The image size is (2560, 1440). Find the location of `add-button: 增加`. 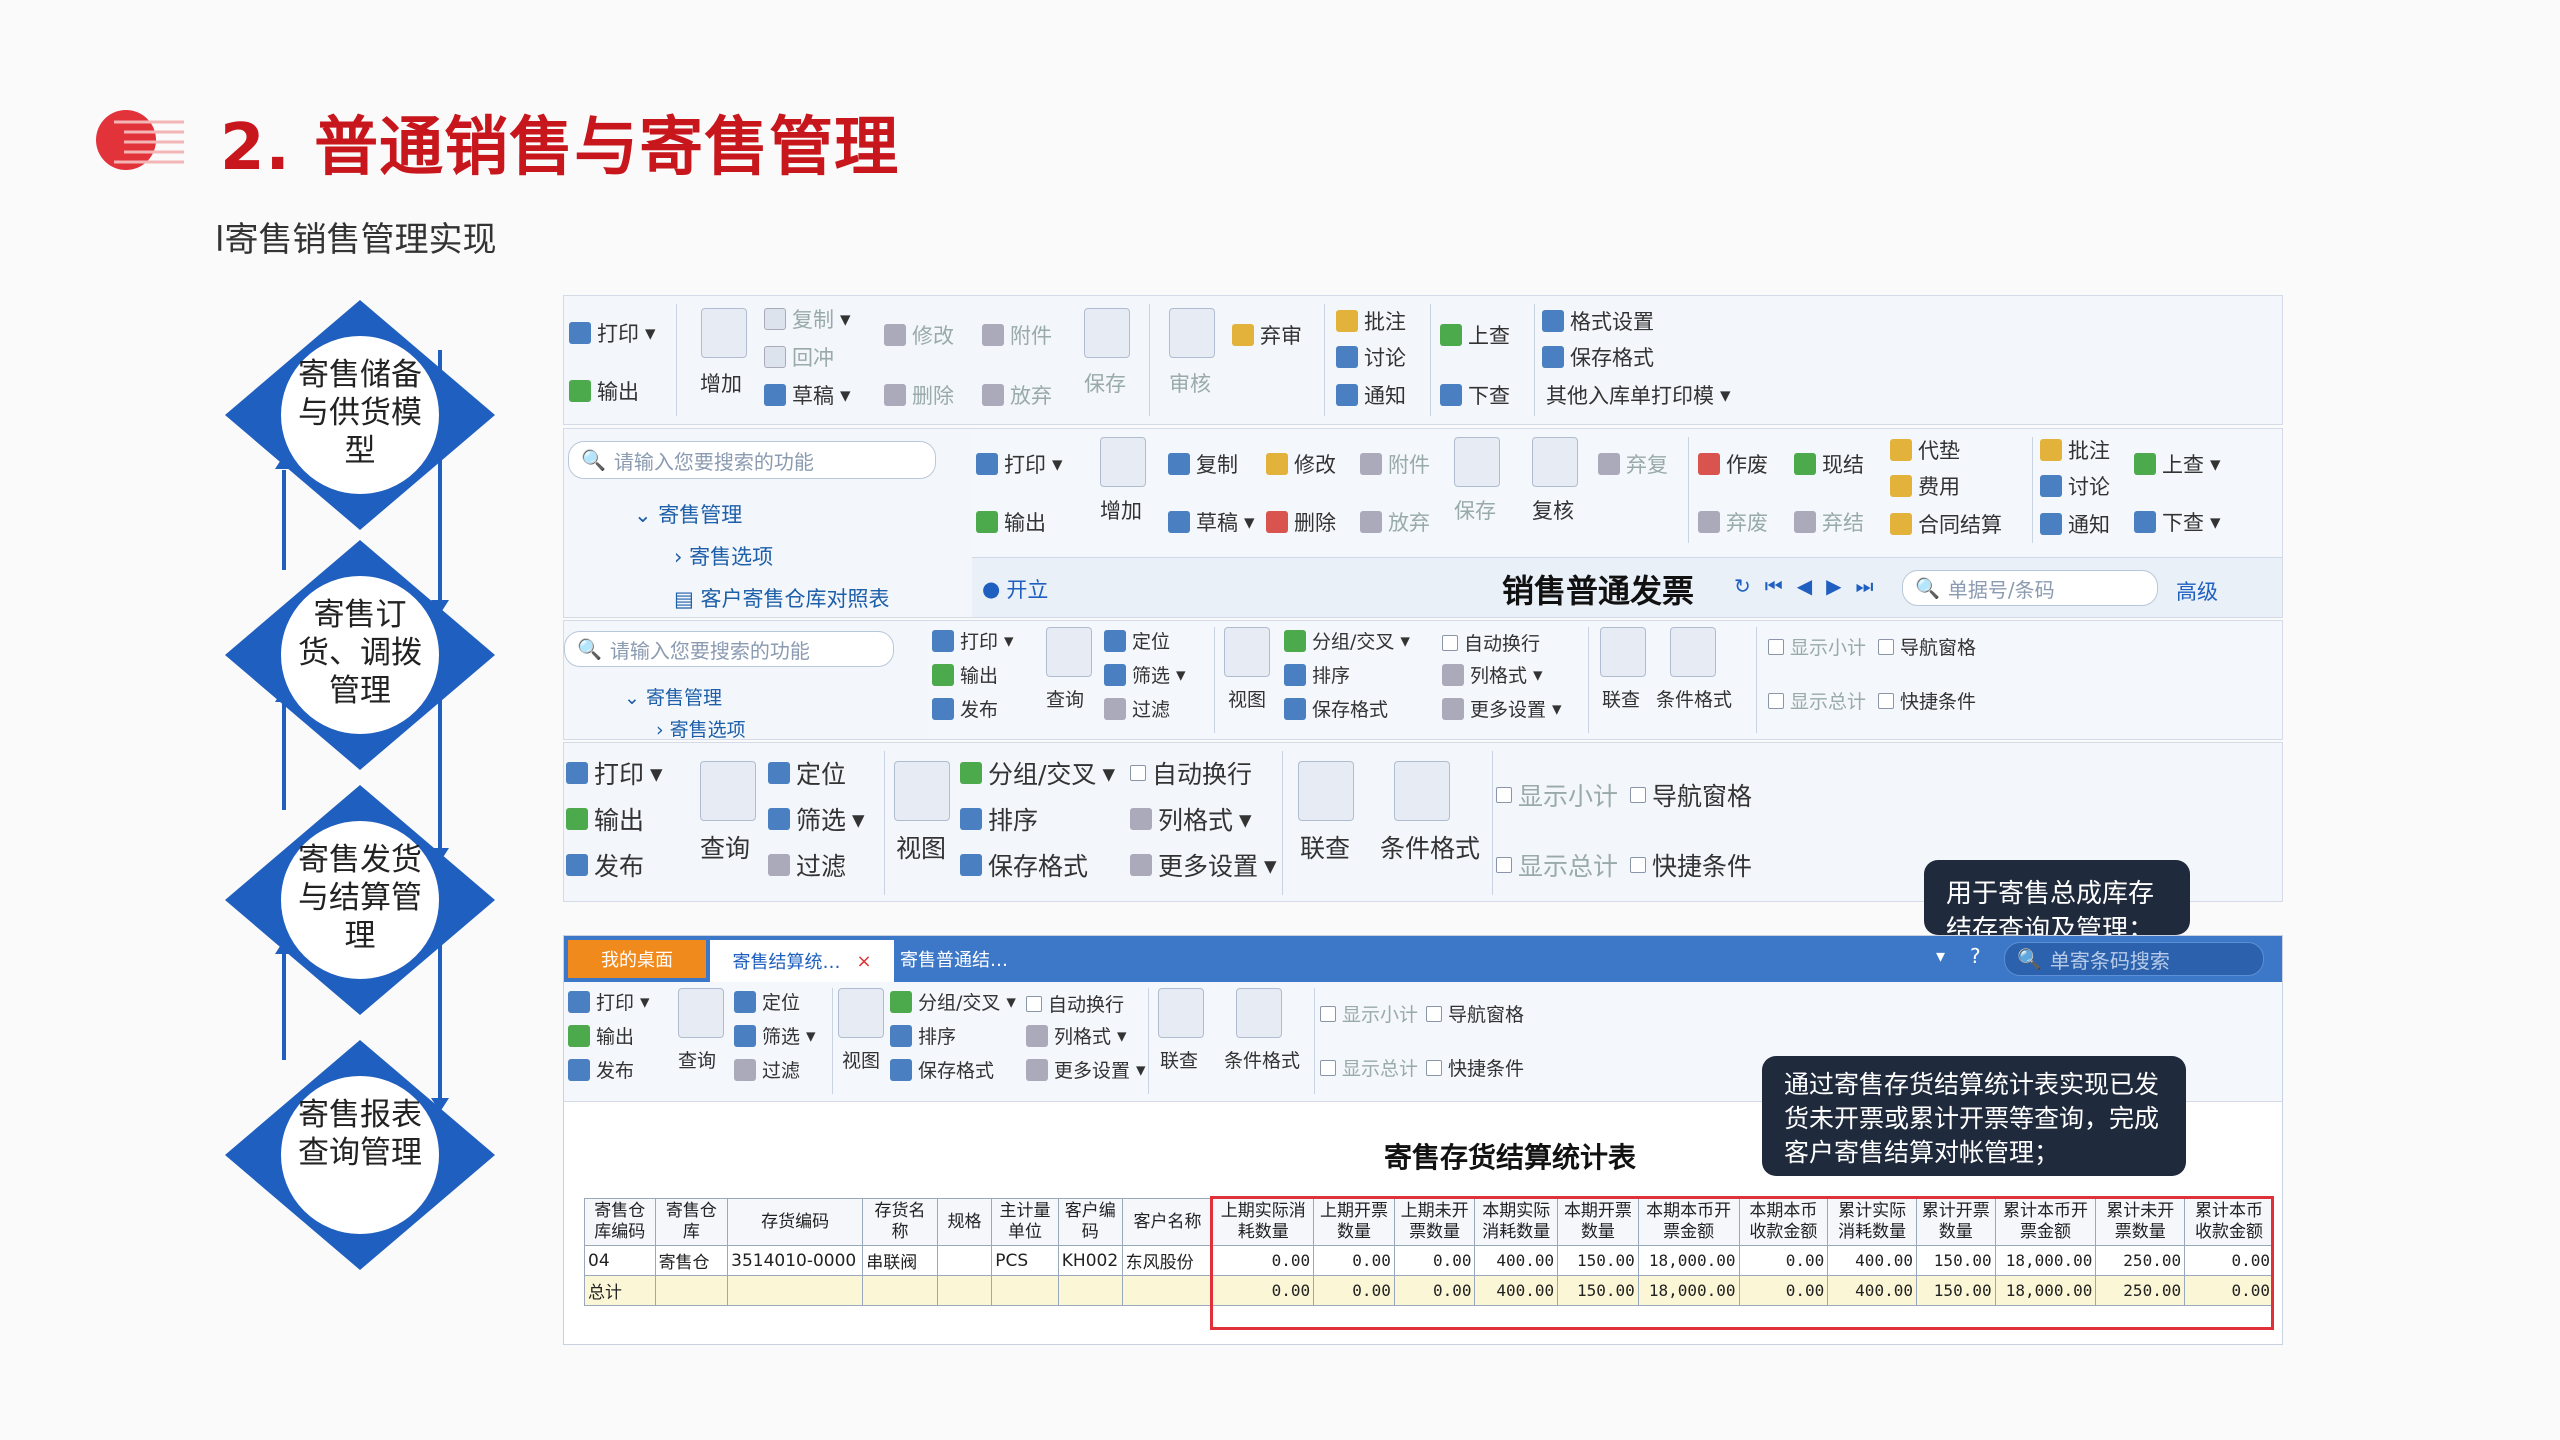

add-button: 增加 is located at coordinates (721, 383).